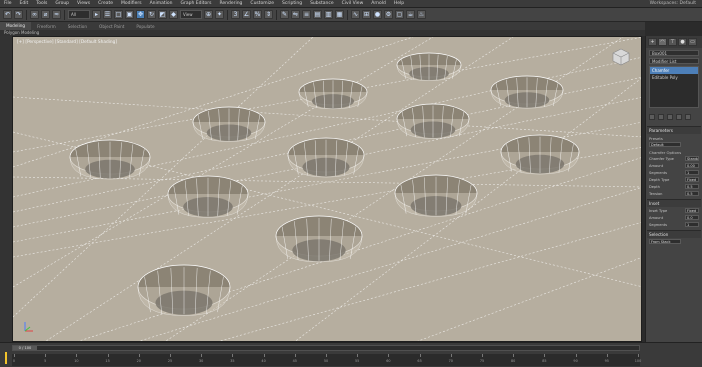 The image size is (702, 367). I want to click on tab-freeform: Freeform, so click(46, 26).